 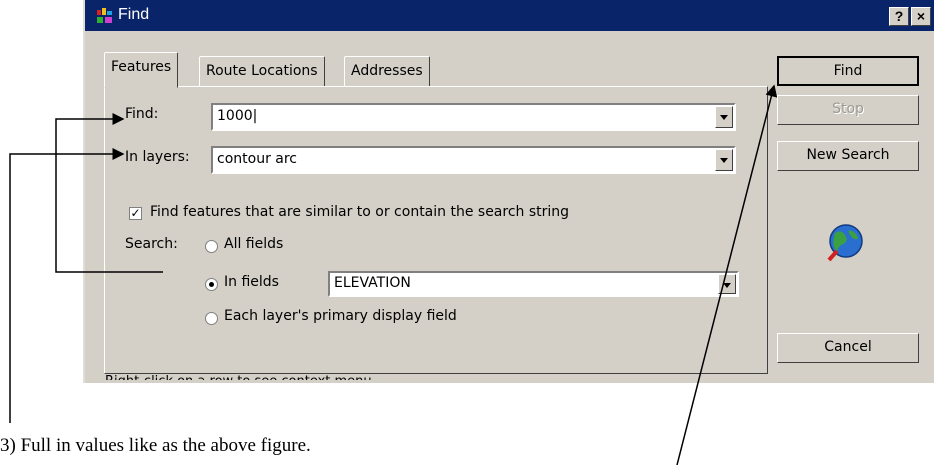 I want to click on cancel-button: Cancel, so click(x=848, y=348).